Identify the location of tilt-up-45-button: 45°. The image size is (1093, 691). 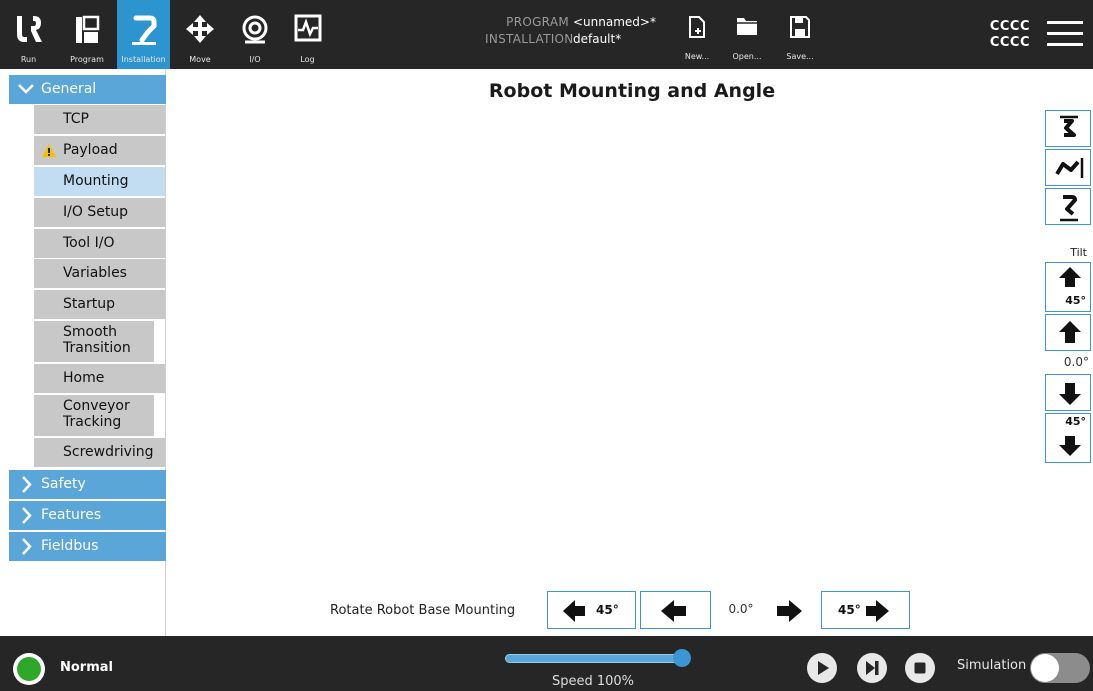
(1068, 287).